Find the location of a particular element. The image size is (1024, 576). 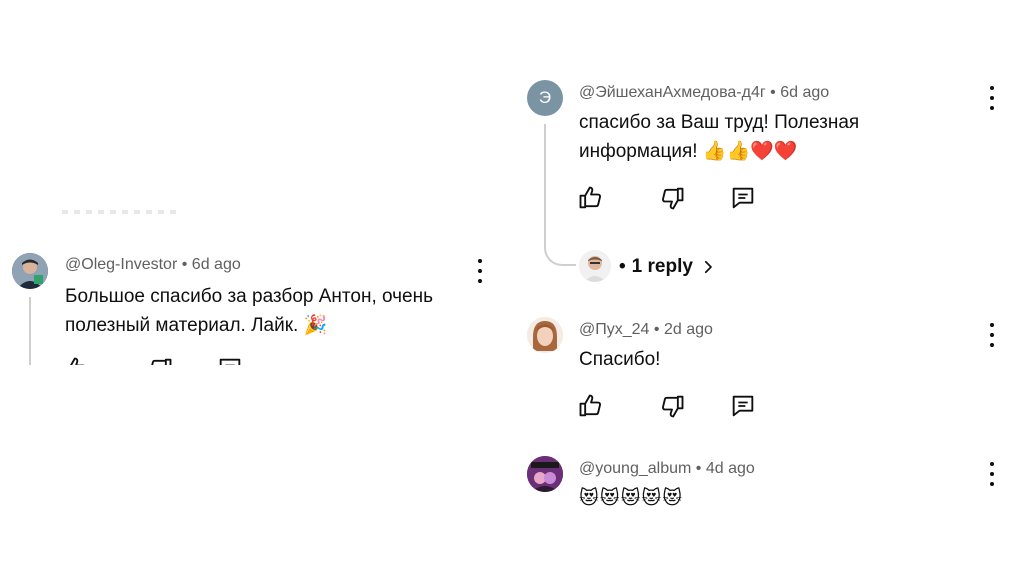

thread-connector is located at coordinates (560, 249).